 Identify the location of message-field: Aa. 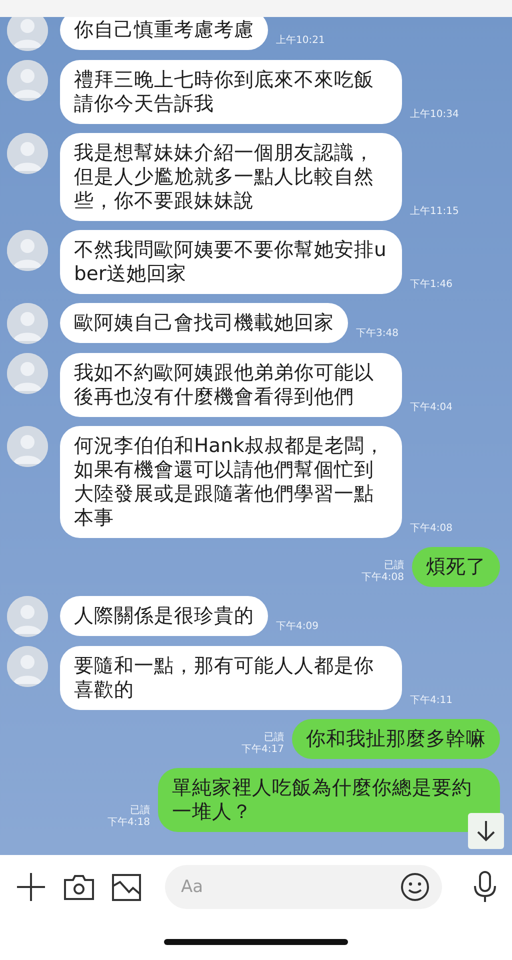
(303, 887).